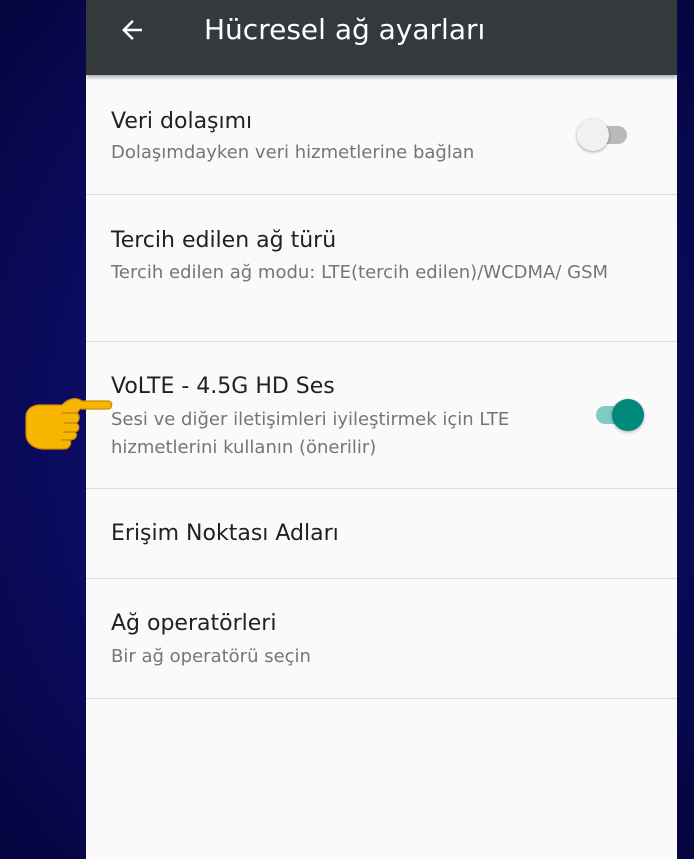 This screenshot has height=859, width=694. What do you see at coordinates (224, 240) in the screenshot?
I see `setting-title: Tercih edilen ağ türü` at bounding box center [224, 240].